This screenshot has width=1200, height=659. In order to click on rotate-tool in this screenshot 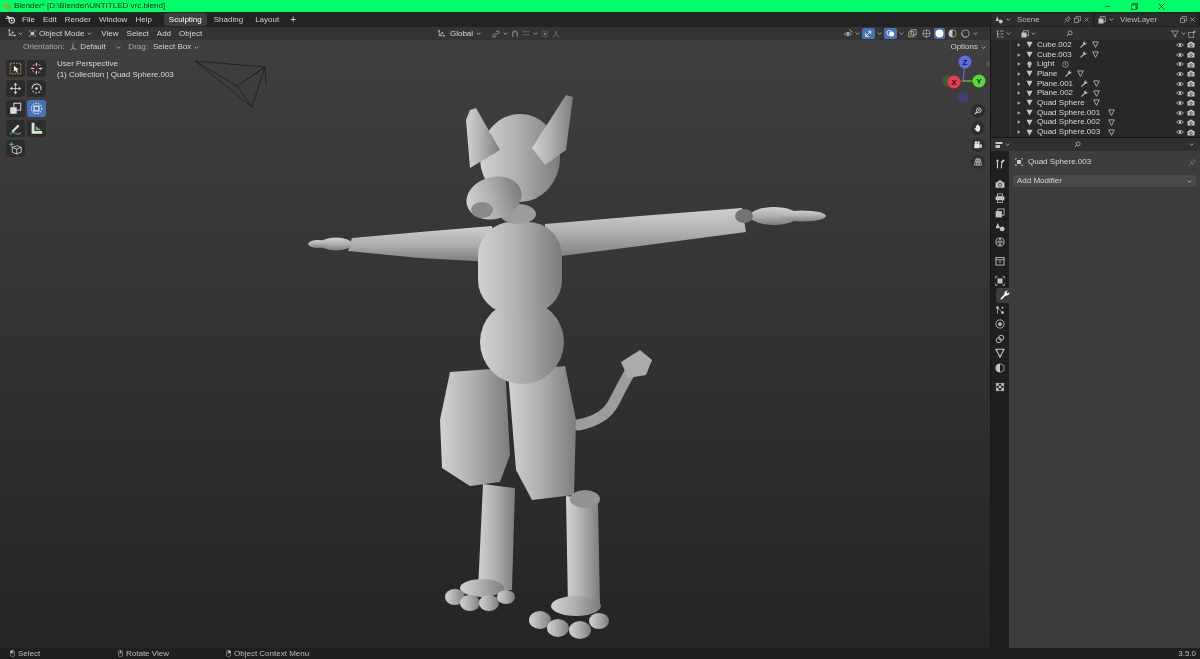, I will do `click(36, 88)`.